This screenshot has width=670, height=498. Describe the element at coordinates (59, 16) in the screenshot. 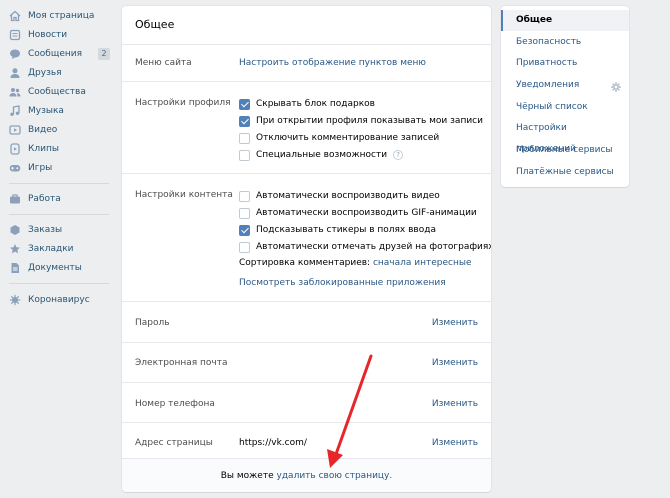

I see `nav-item-my-page: Моя страница` at that location.